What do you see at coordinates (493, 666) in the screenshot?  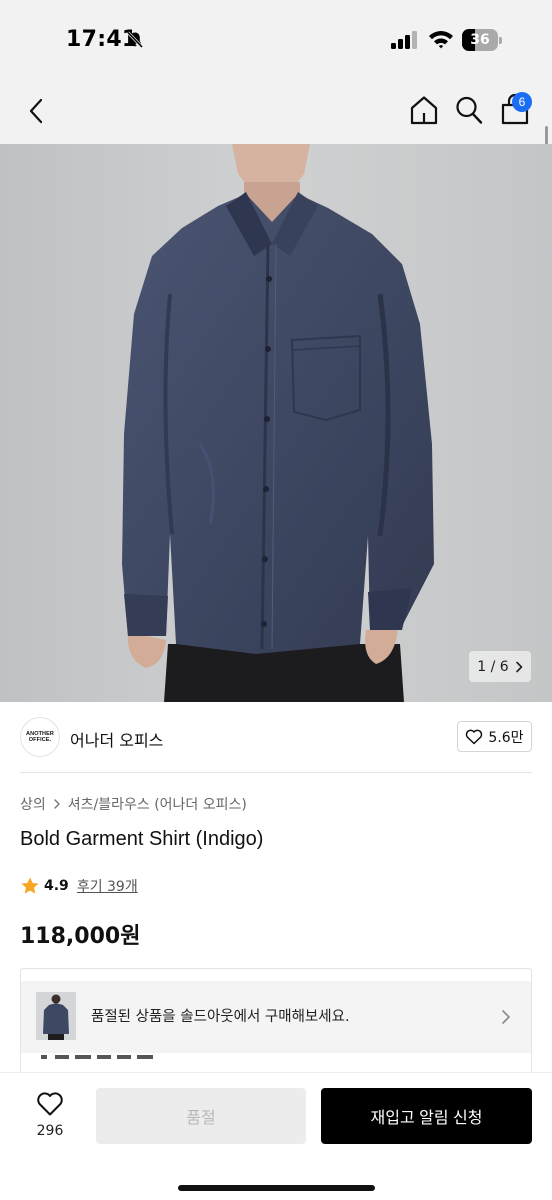 I see `image-counter-text: 1 / 6` at bounding box center [493, 666].